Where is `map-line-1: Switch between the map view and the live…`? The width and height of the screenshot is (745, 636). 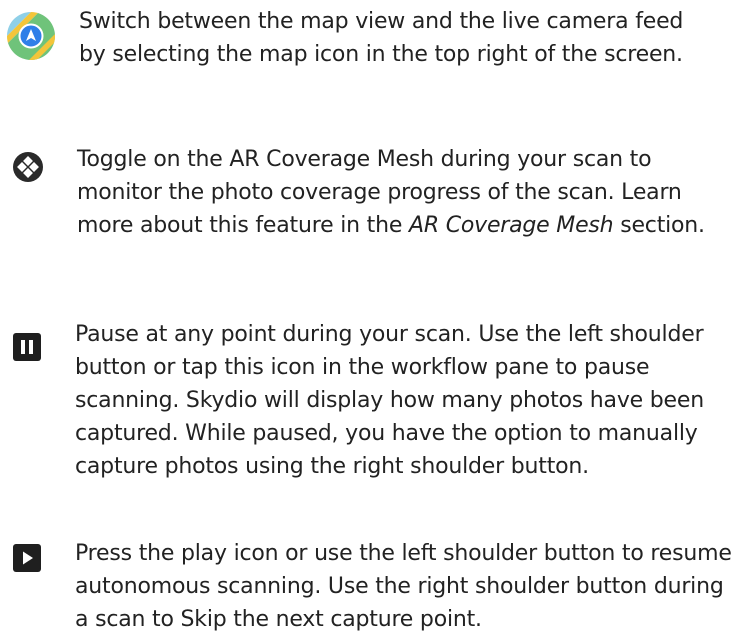 map-line-1: Switch between the map view and the live… is located at coordinates (381, 21).